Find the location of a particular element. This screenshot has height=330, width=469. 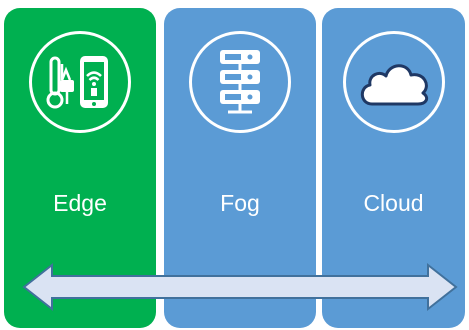

double-headed-arrow-icon is located at coordinates (240, 287).